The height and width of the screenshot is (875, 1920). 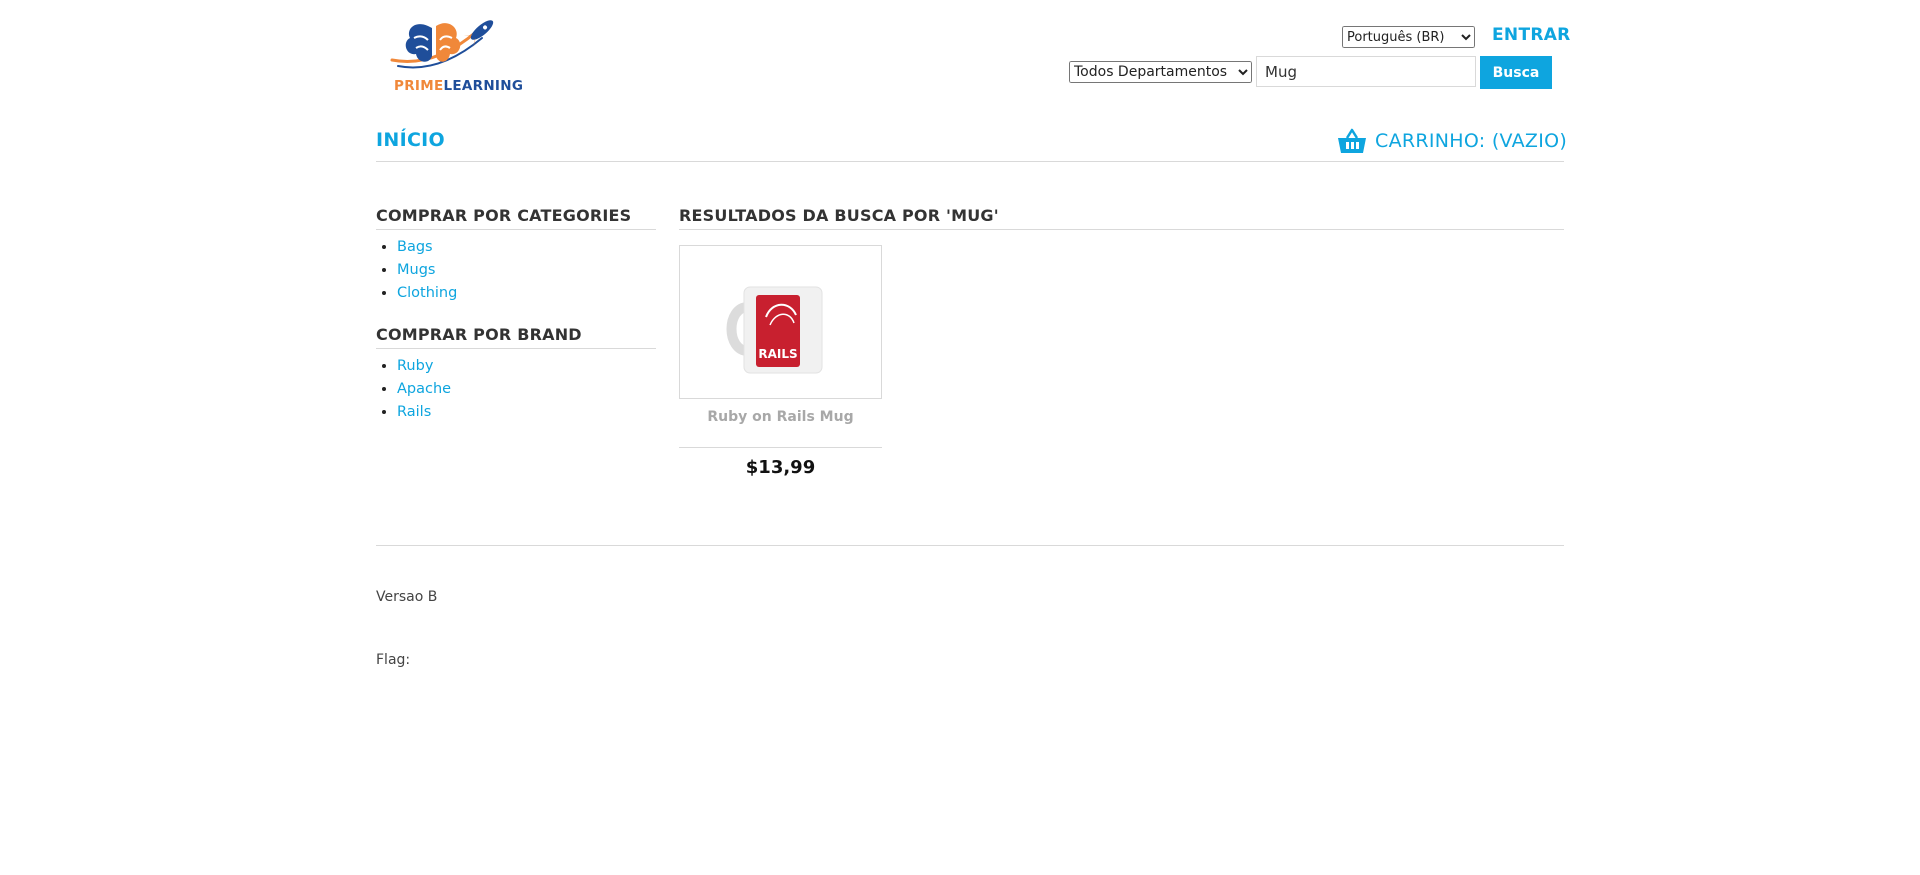 What do you see at coordinates (780, 447) in the screenshot?
I see `product-divider` at bounding box center [780, 447].